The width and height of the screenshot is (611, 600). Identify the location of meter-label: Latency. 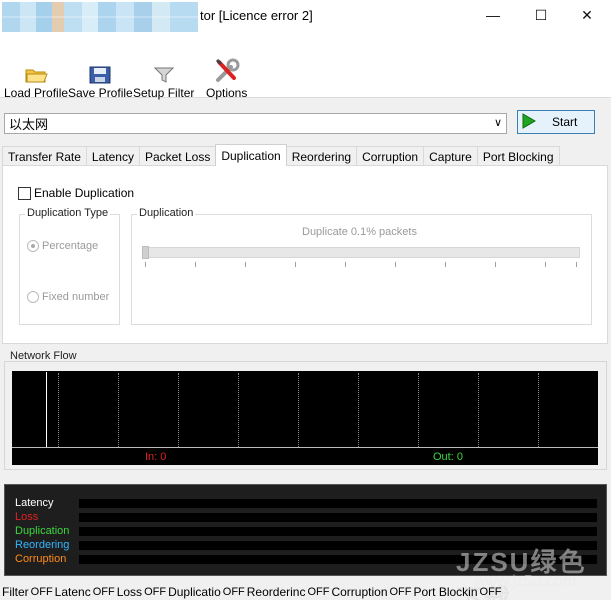
(34, 503).